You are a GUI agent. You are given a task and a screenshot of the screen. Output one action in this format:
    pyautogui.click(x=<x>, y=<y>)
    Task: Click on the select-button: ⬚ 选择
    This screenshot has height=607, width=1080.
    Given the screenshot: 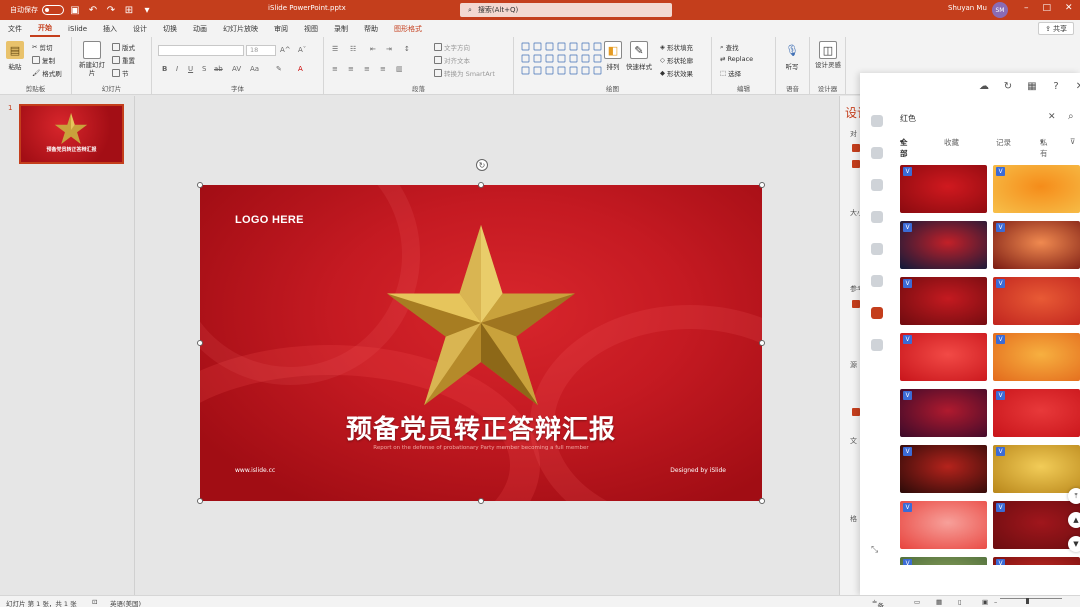 What is the action you would take?
    pyautogui.click(x=730, y=73)
    